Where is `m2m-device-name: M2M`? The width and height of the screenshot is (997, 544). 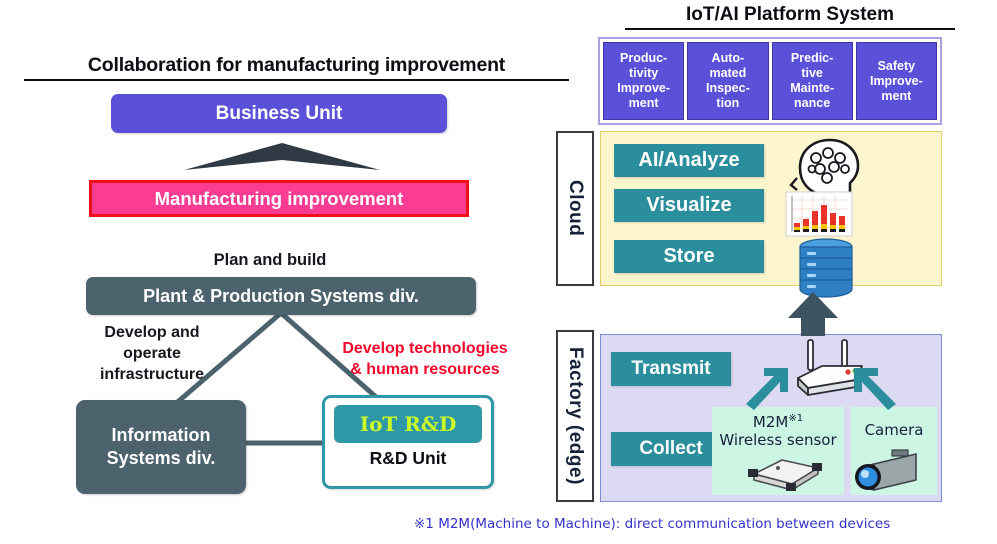 m2m-device-name: M2M is located at coordinates (770, 422).